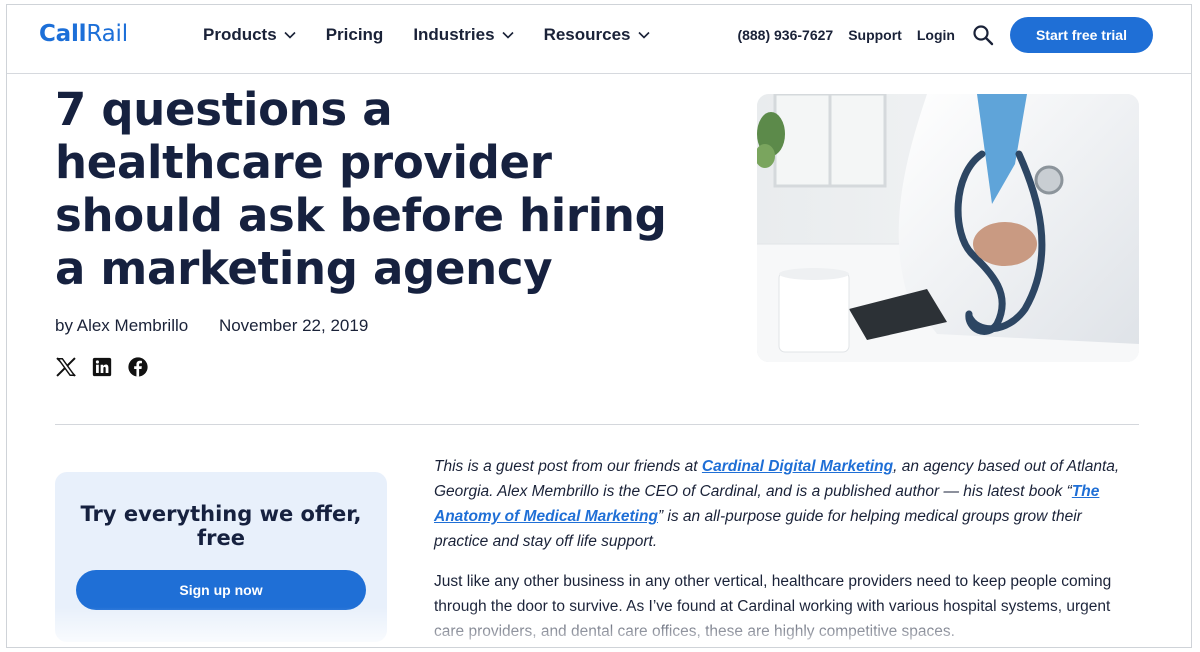 The width and height of the screenshot is (1200, 652). What do you see at coordinates (221, 590) in the screenshot?
I see `sign-up-now-button: Sign up now` at bounding box center [221, 590].